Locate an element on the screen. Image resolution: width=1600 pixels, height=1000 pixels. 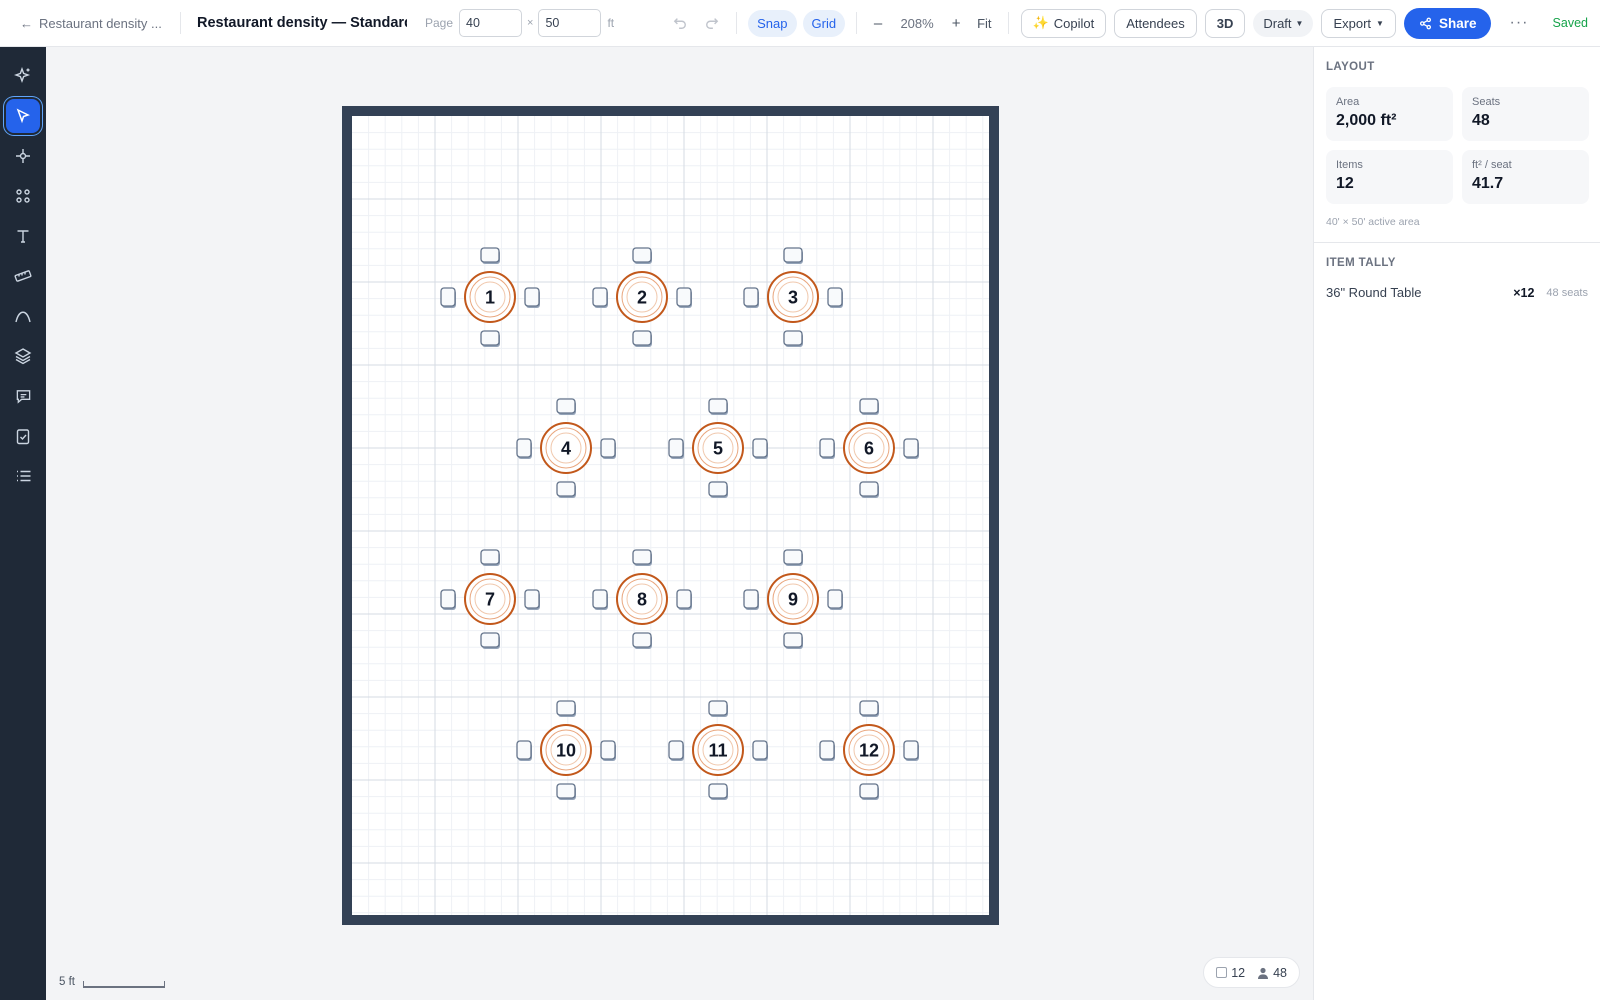
table-number: 1 is located at coordinates (490, 298).